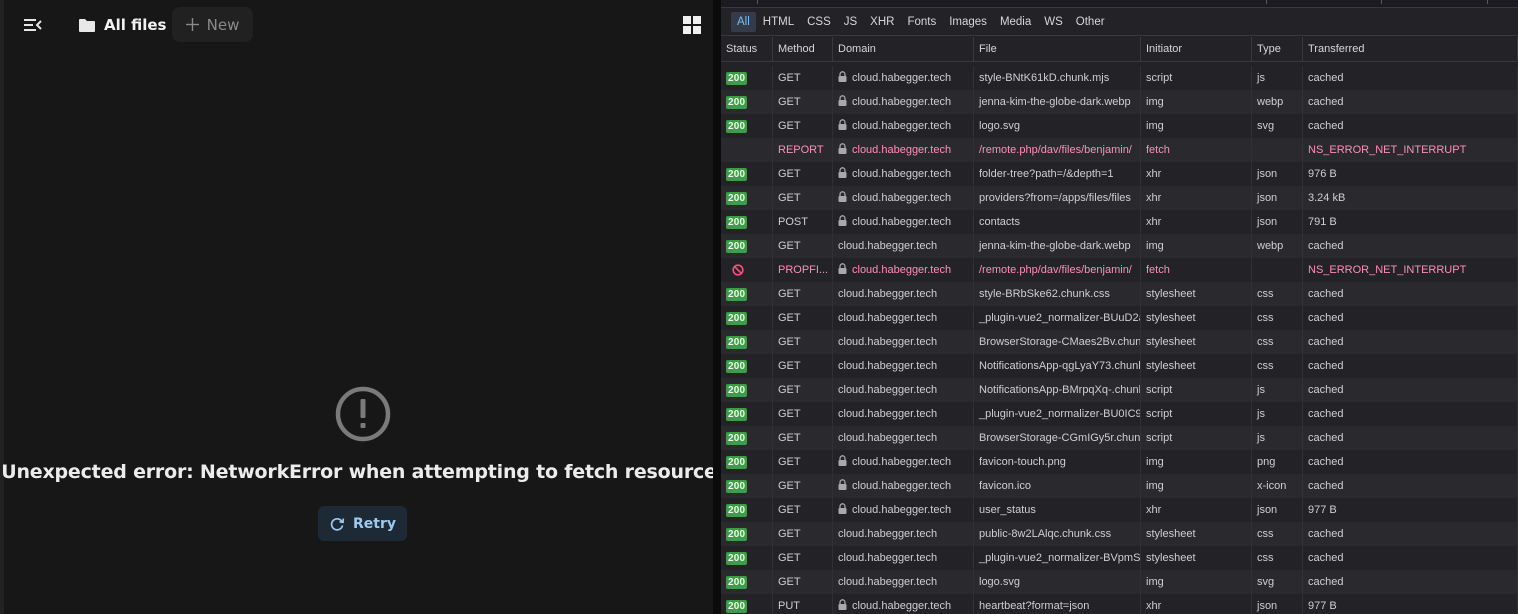  Describe the element at coordinates (1196, 174) in the screenshot. I see `cell-initiator: xhr` at that location.